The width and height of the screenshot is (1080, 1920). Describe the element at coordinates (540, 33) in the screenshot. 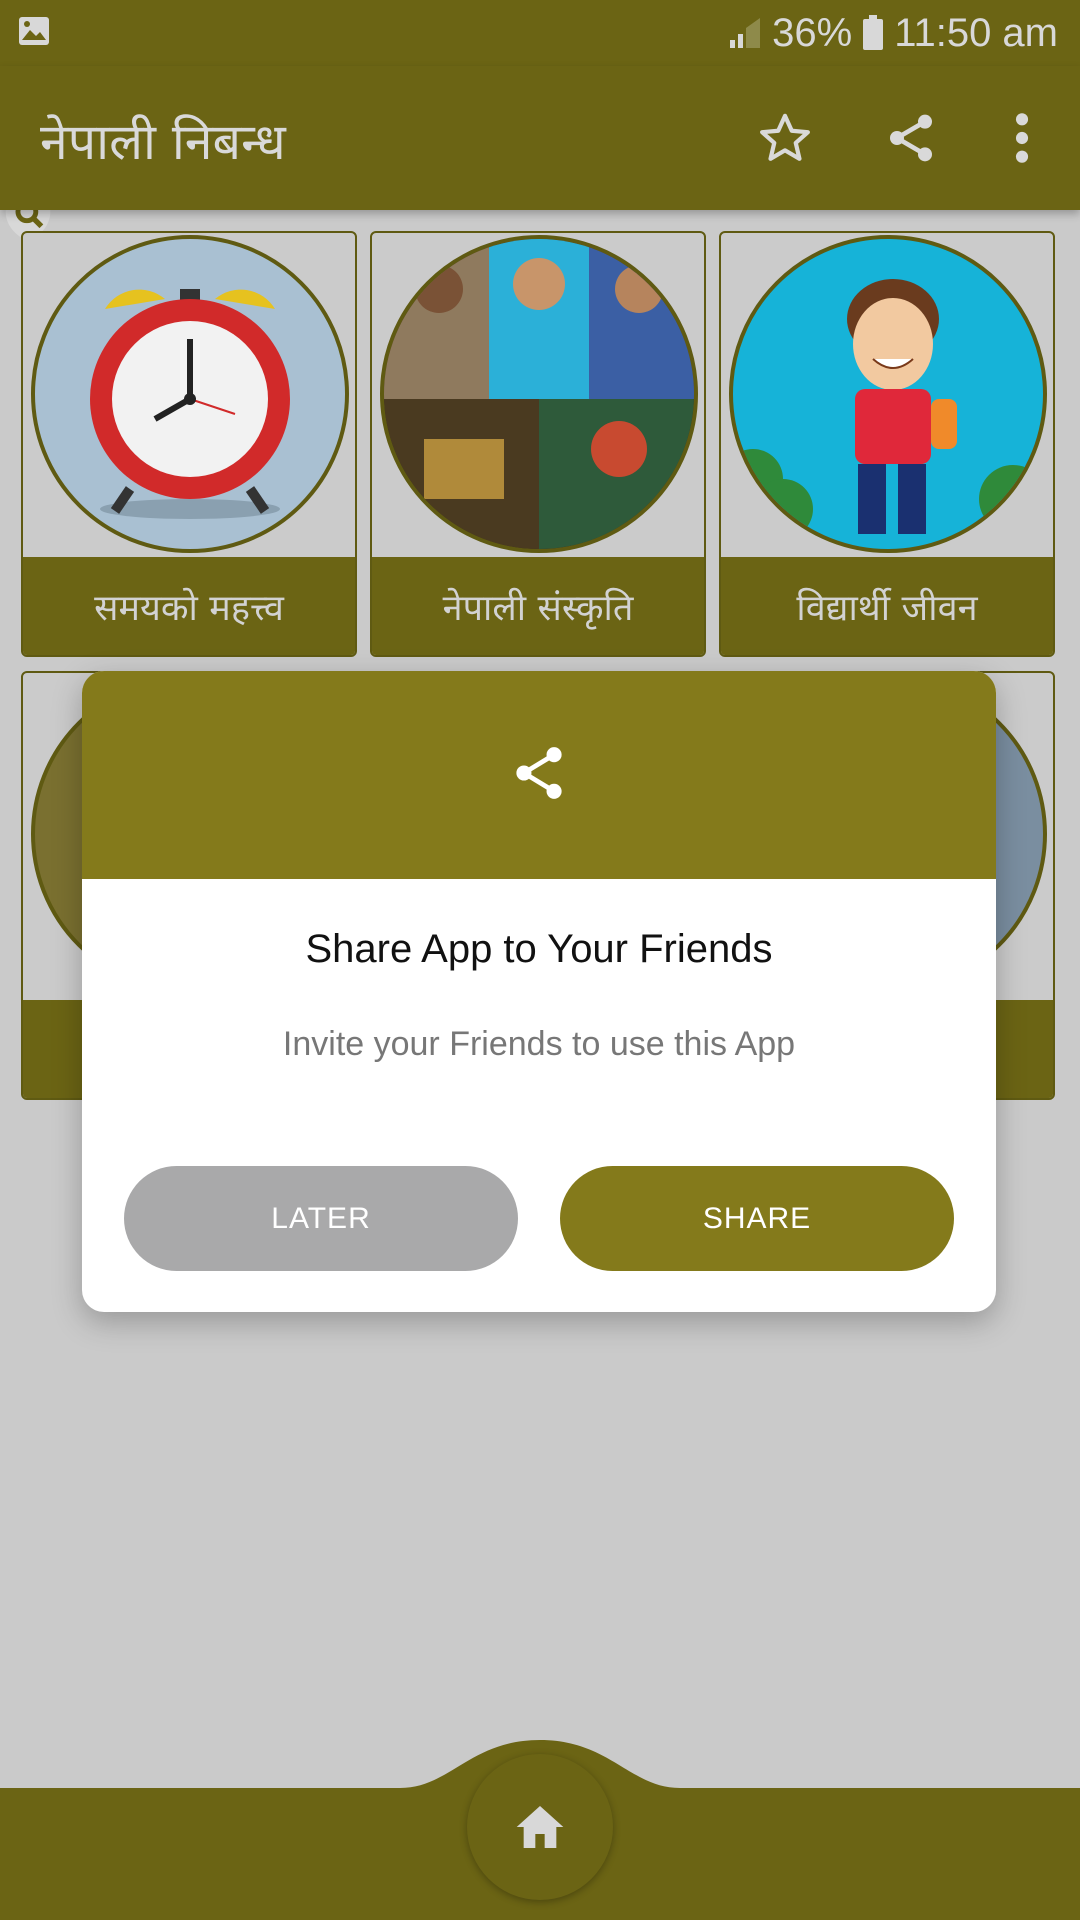

I see `status-bar: 36% 11:50 am` at that location.